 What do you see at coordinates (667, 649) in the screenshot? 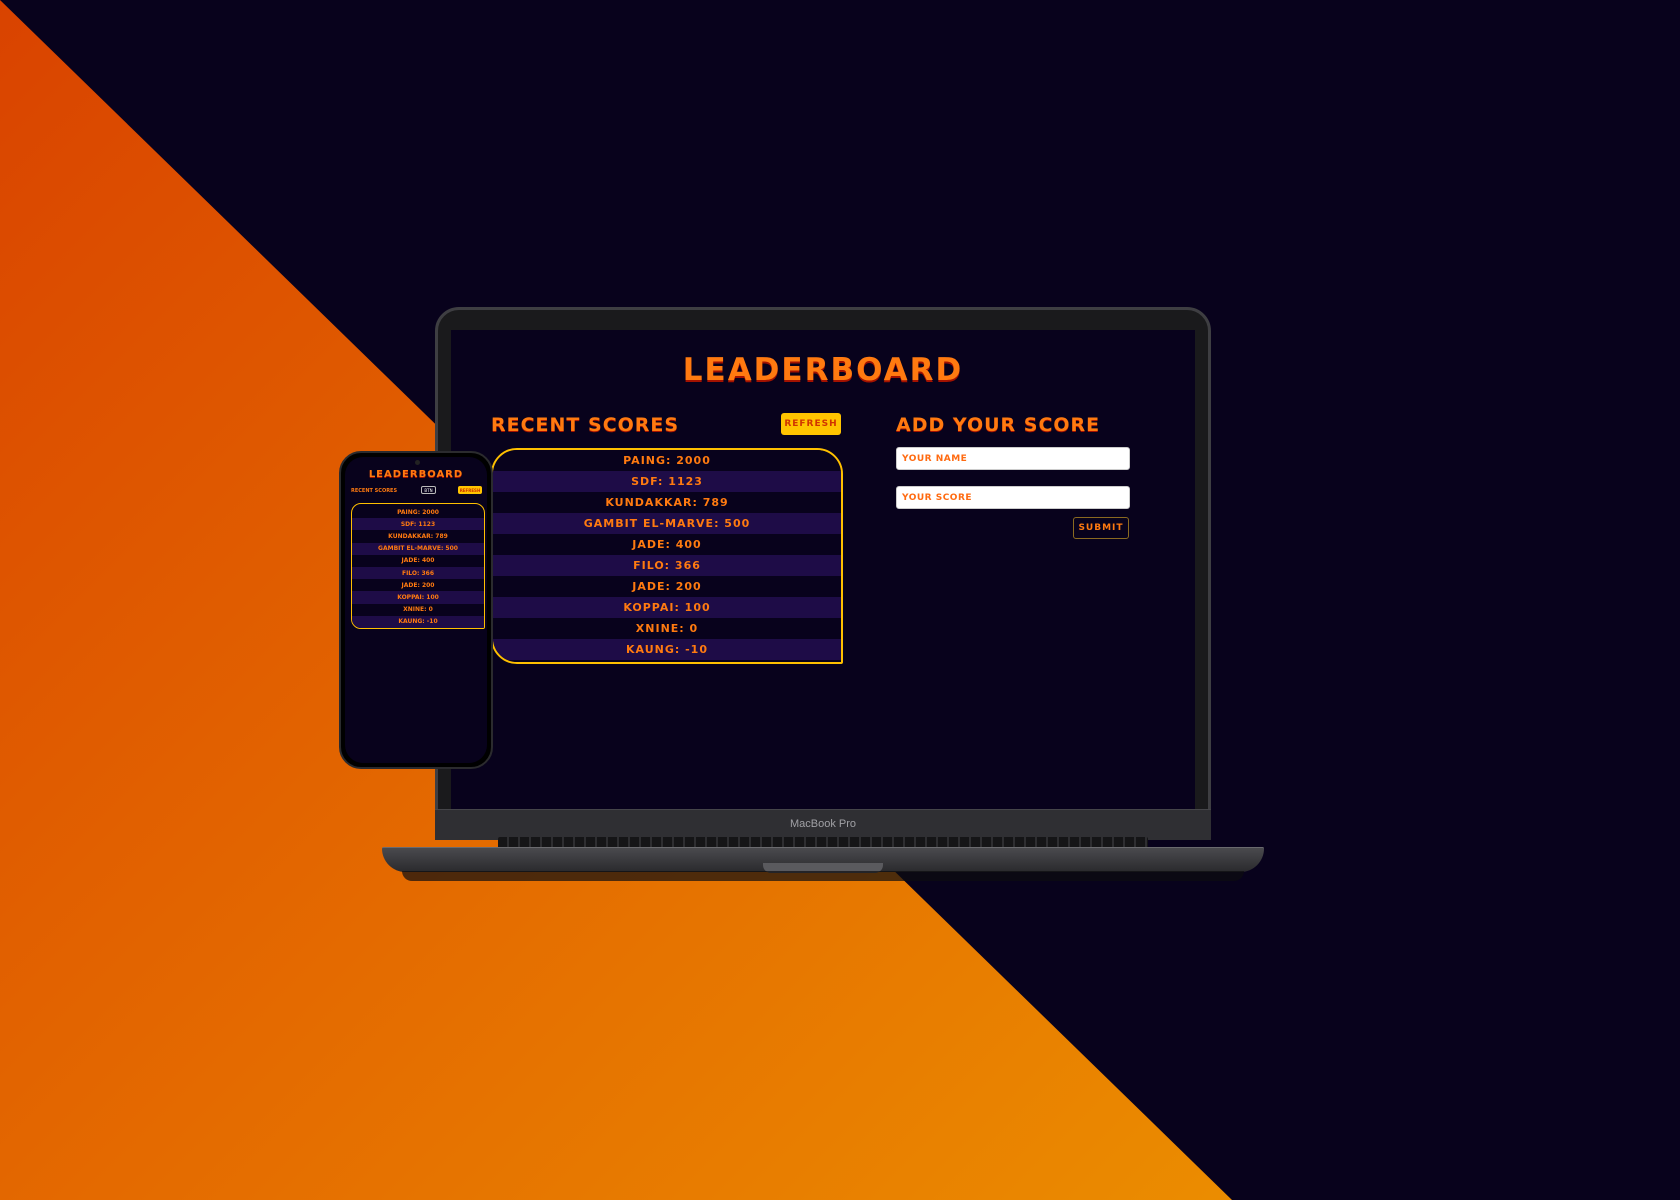
I see `score-row: Kaung: -10` at bounding box center [667, 649].